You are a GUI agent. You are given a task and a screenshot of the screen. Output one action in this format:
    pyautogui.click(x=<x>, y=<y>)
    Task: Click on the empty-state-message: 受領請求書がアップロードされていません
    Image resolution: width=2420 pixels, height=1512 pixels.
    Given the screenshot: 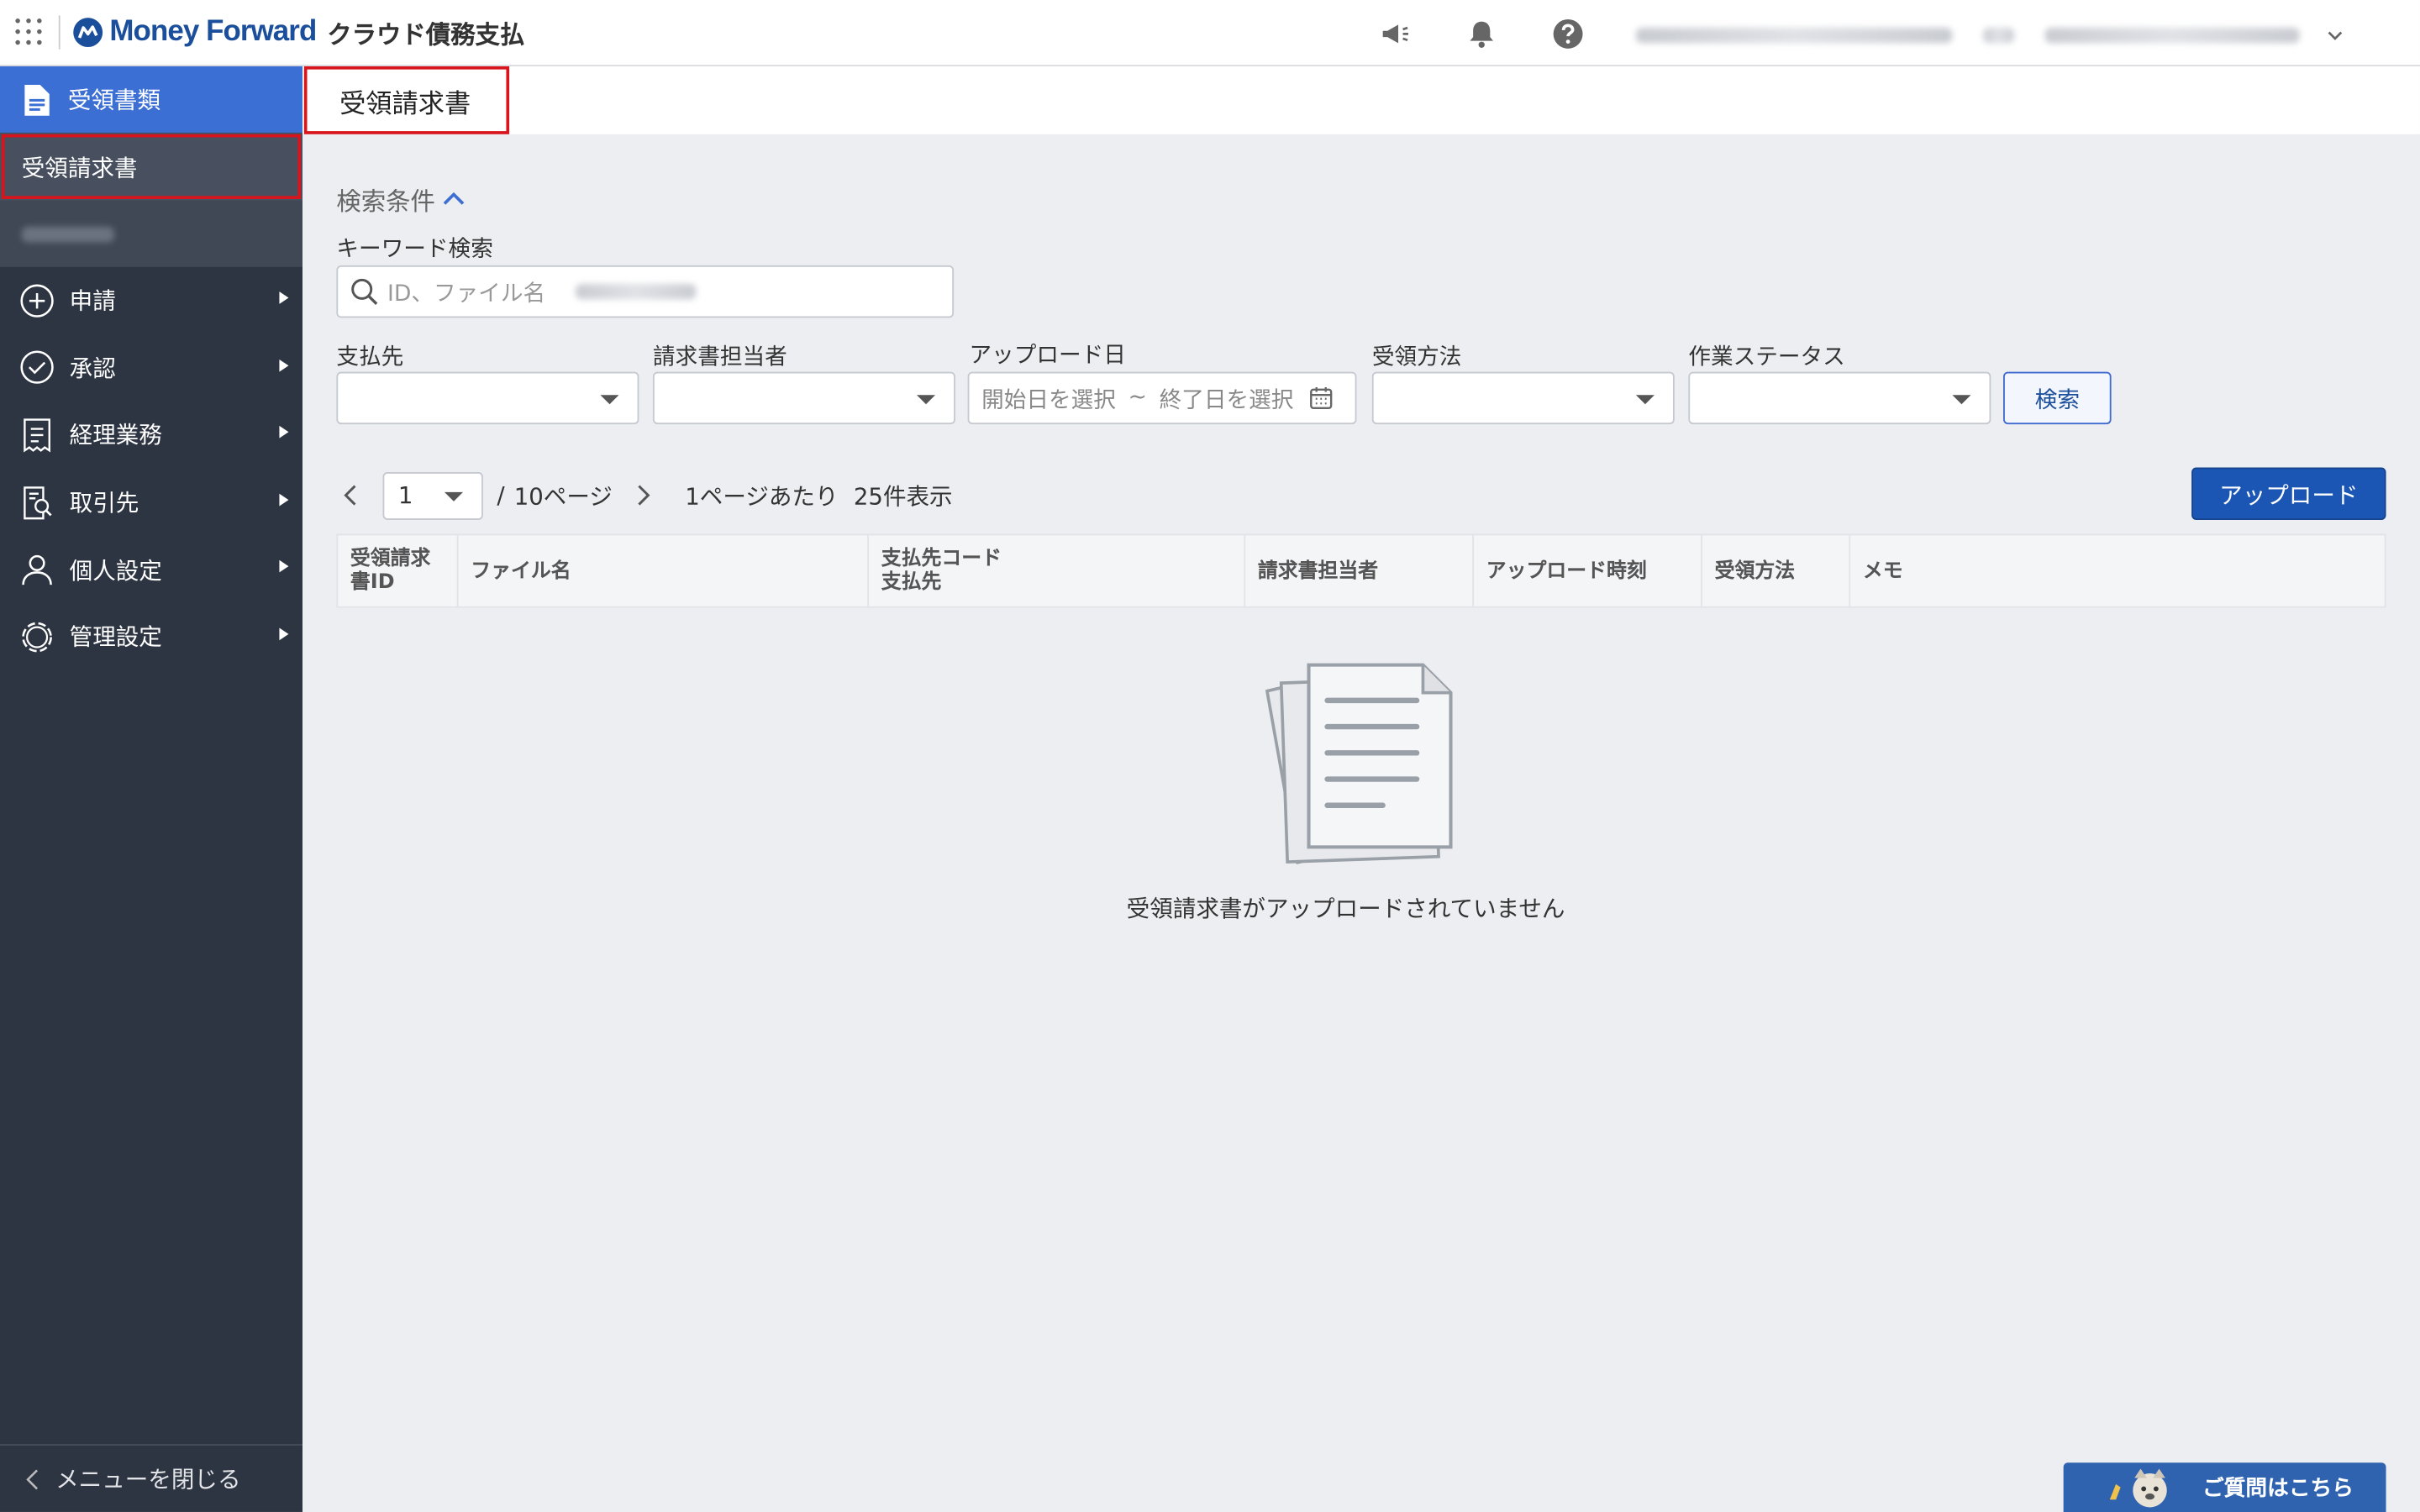 What is the action you would take?
    pyautogui.click(x=1346, y=909)
    